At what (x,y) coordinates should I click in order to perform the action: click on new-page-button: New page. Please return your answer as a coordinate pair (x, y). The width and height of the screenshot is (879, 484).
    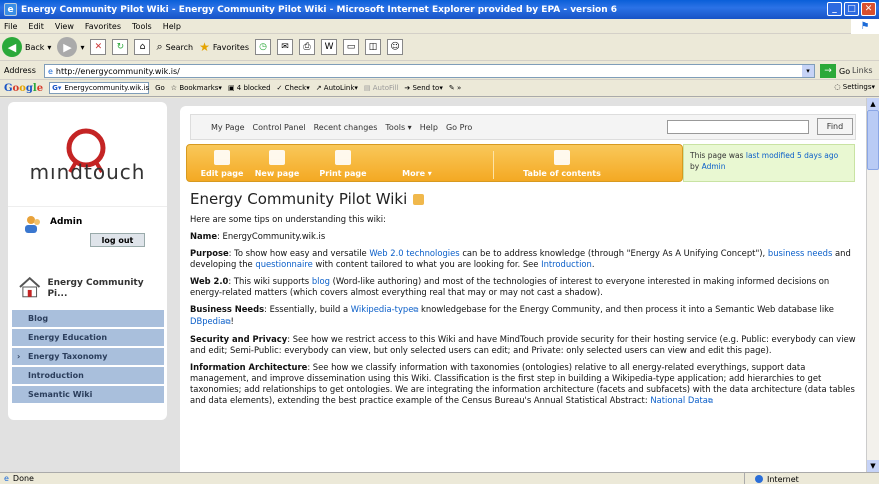
    Looking at the image, I should click on (277, 164).